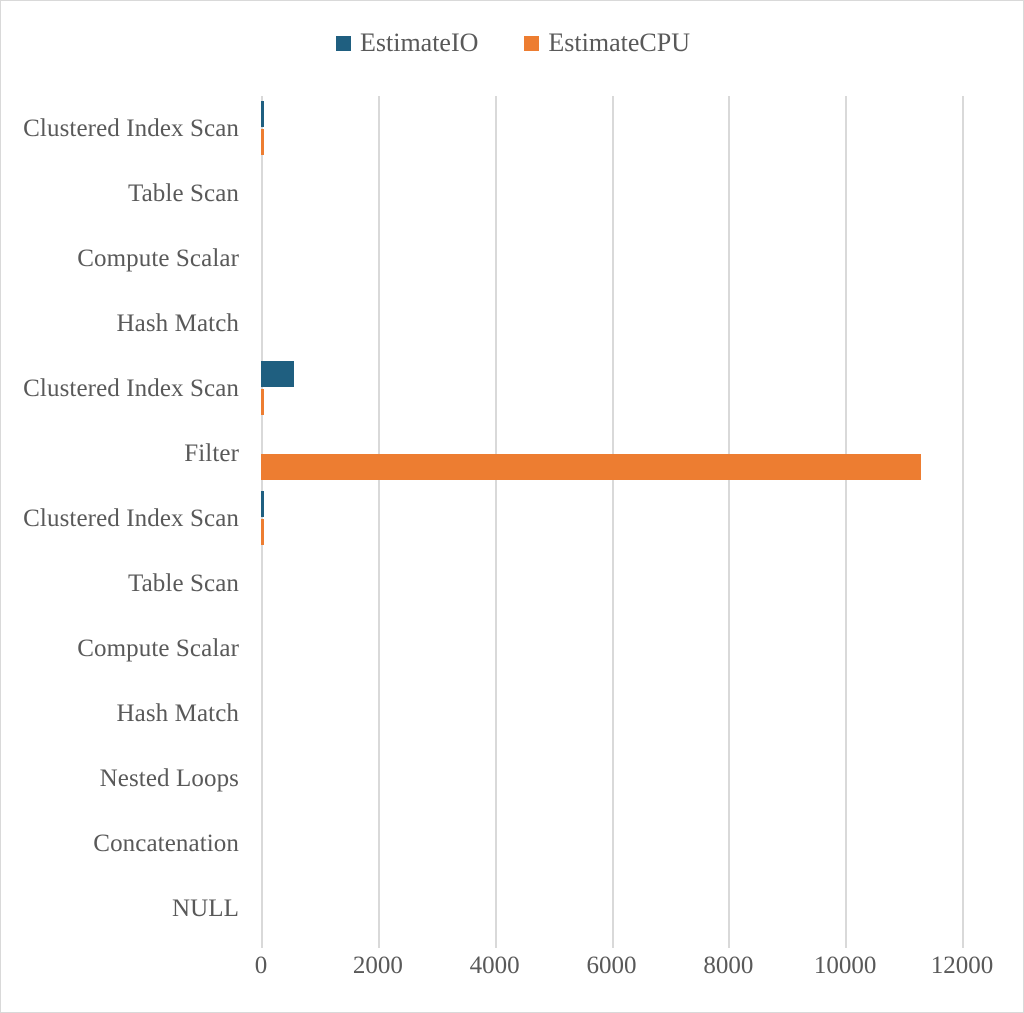  I want to click on tick-label: 10000, so click(845, 965).